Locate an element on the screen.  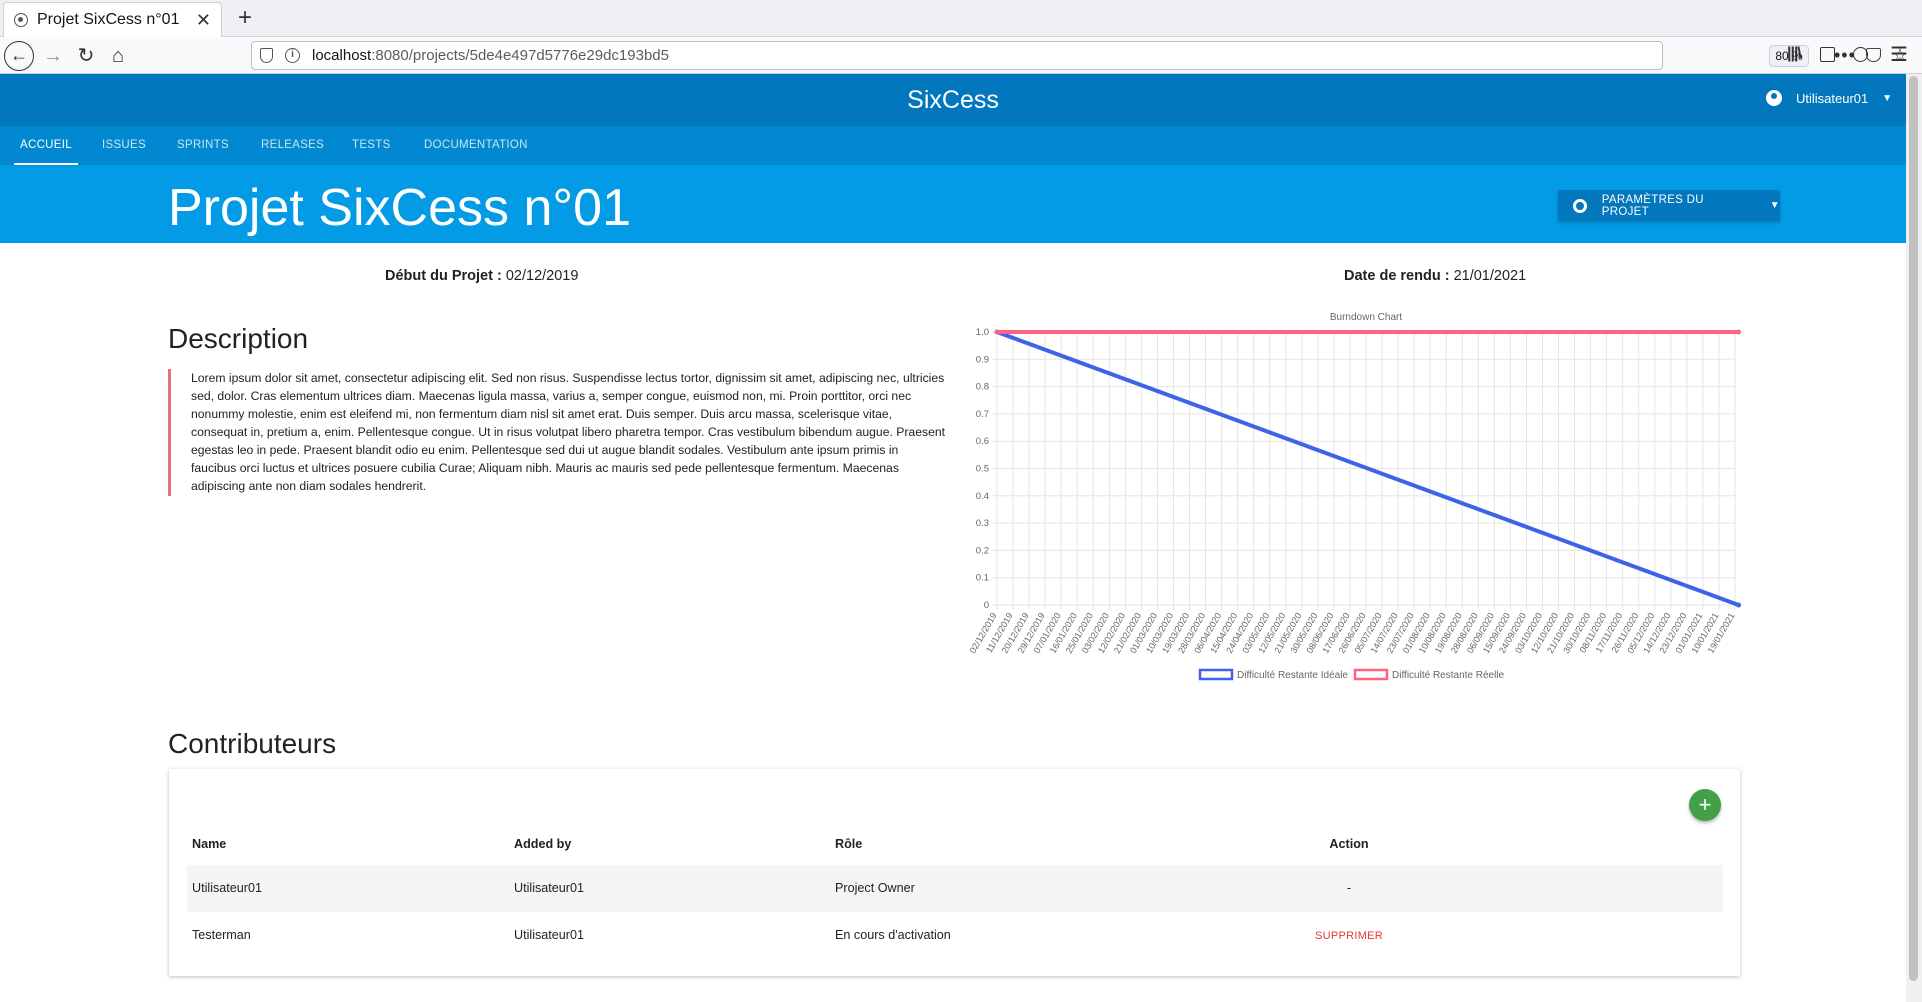
close-icon: ✕ is located at coordinates (203, 20).